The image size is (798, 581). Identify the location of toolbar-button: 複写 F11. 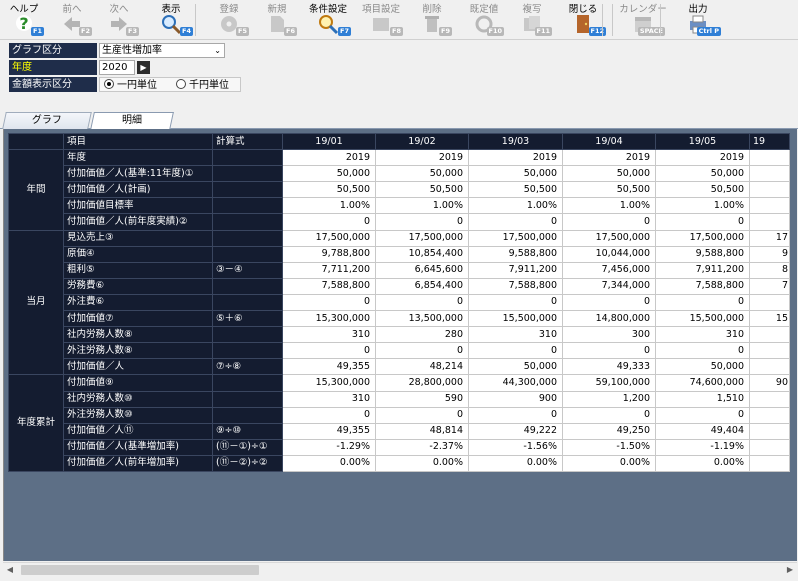
(532, 20).